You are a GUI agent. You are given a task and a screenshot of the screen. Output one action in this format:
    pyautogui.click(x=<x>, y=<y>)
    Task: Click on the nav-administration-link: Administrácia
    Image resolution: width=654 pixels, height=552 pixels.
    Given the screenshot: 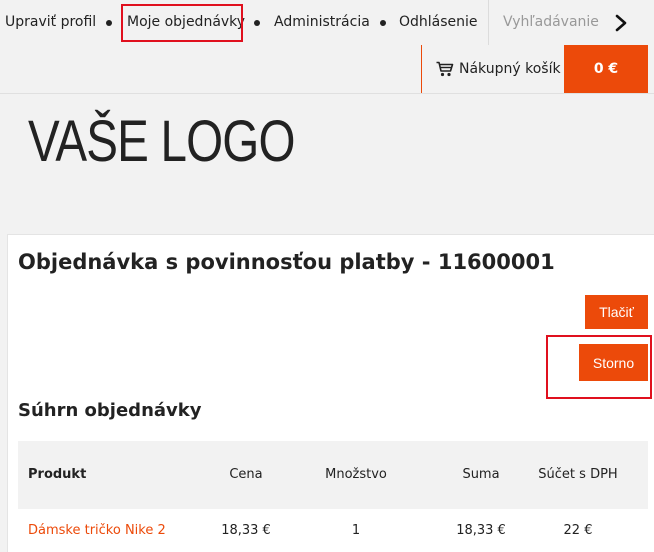 What is the action you would take?
    pyautogui.click(x=322, y=22)
    